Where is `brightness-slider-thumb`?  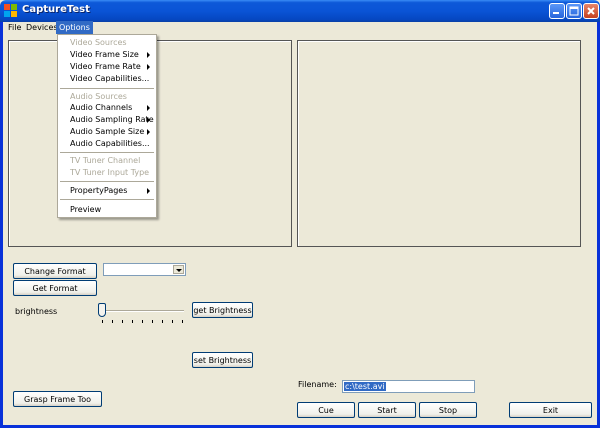
brightness-slider-thumb is located at coordinates (102, 310).